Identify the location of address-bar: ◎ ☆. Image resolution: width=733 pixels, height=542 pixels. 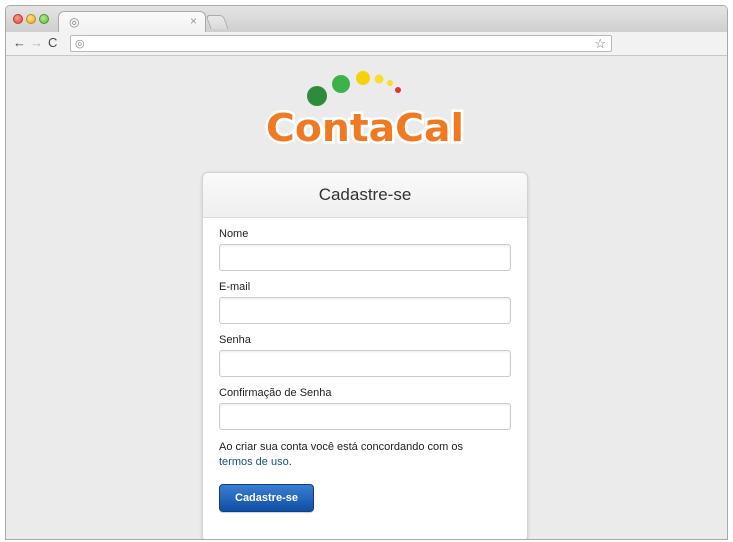
(341, 43).